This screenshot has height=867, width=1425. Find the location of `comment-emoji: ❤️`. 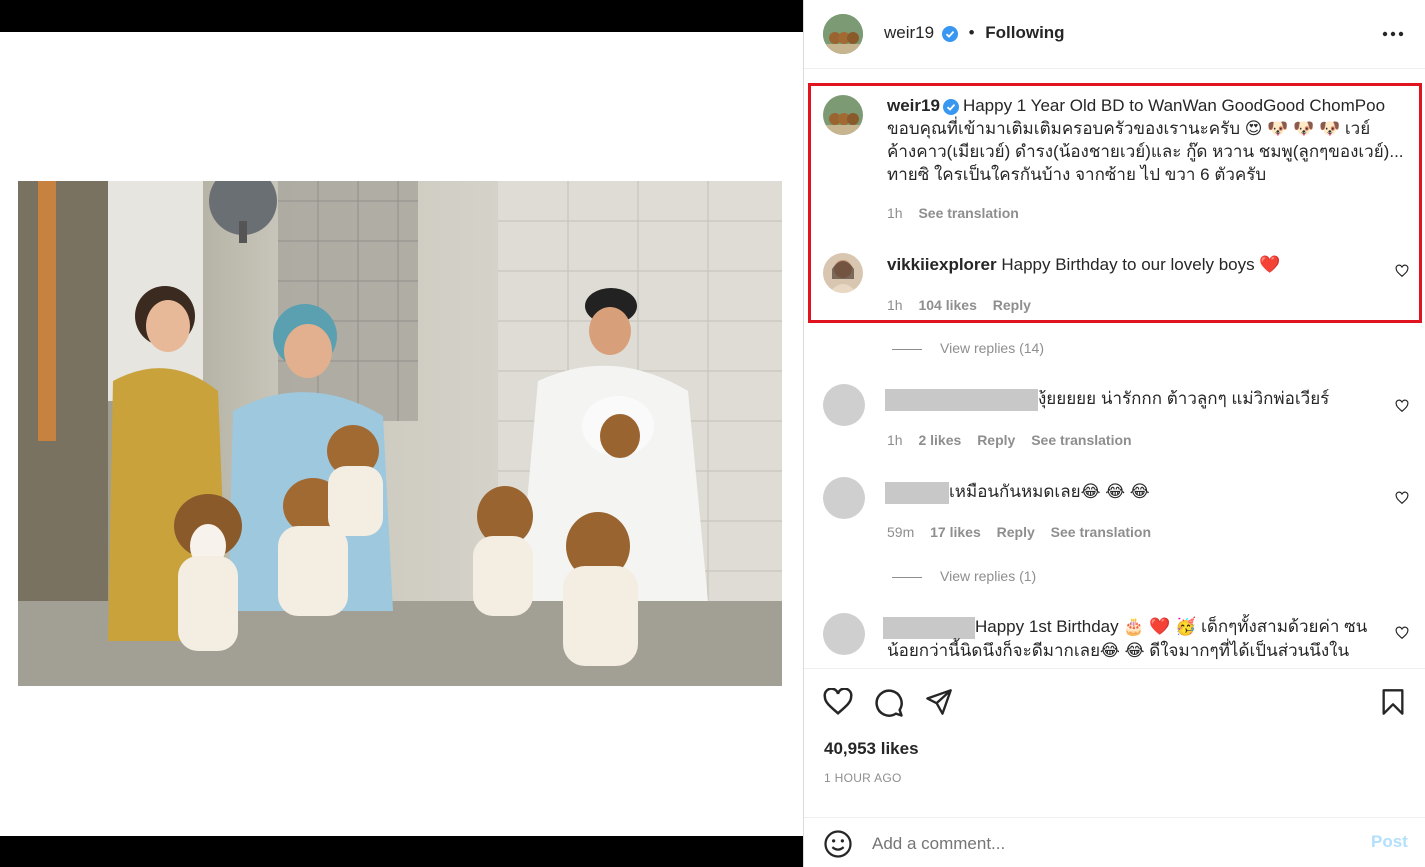

comment-emoji: ❤️ is located at coordinates (1270, 264).